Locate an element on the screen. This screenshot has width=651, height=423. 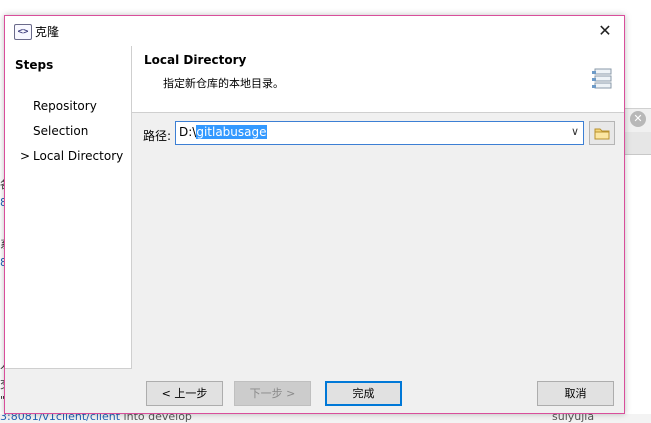
step-local-directory: Local Directory is located at coordinates (78, 156).